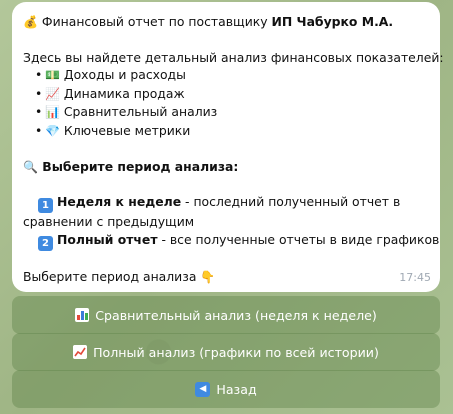 This screenshot has height=414, width=453. What do you see at coordinates (110, 277) in the screenshot?
I see `footer-label: Выберите период анализа` at bounding box center [110, 277].